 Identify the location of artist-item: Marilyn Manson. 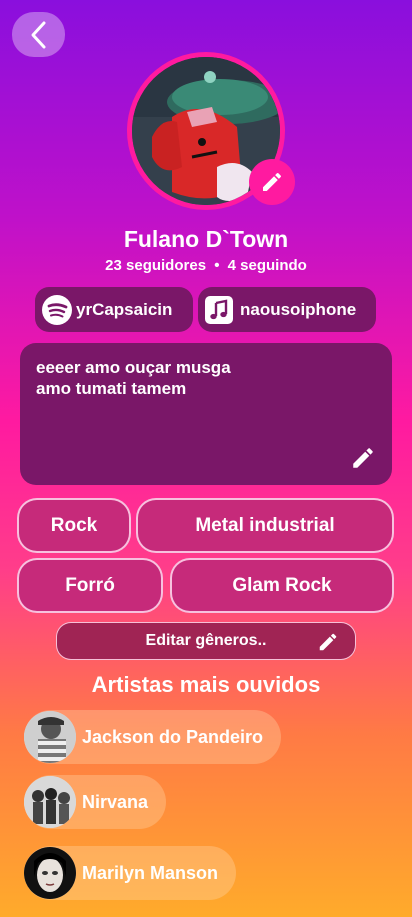
(130, 873).